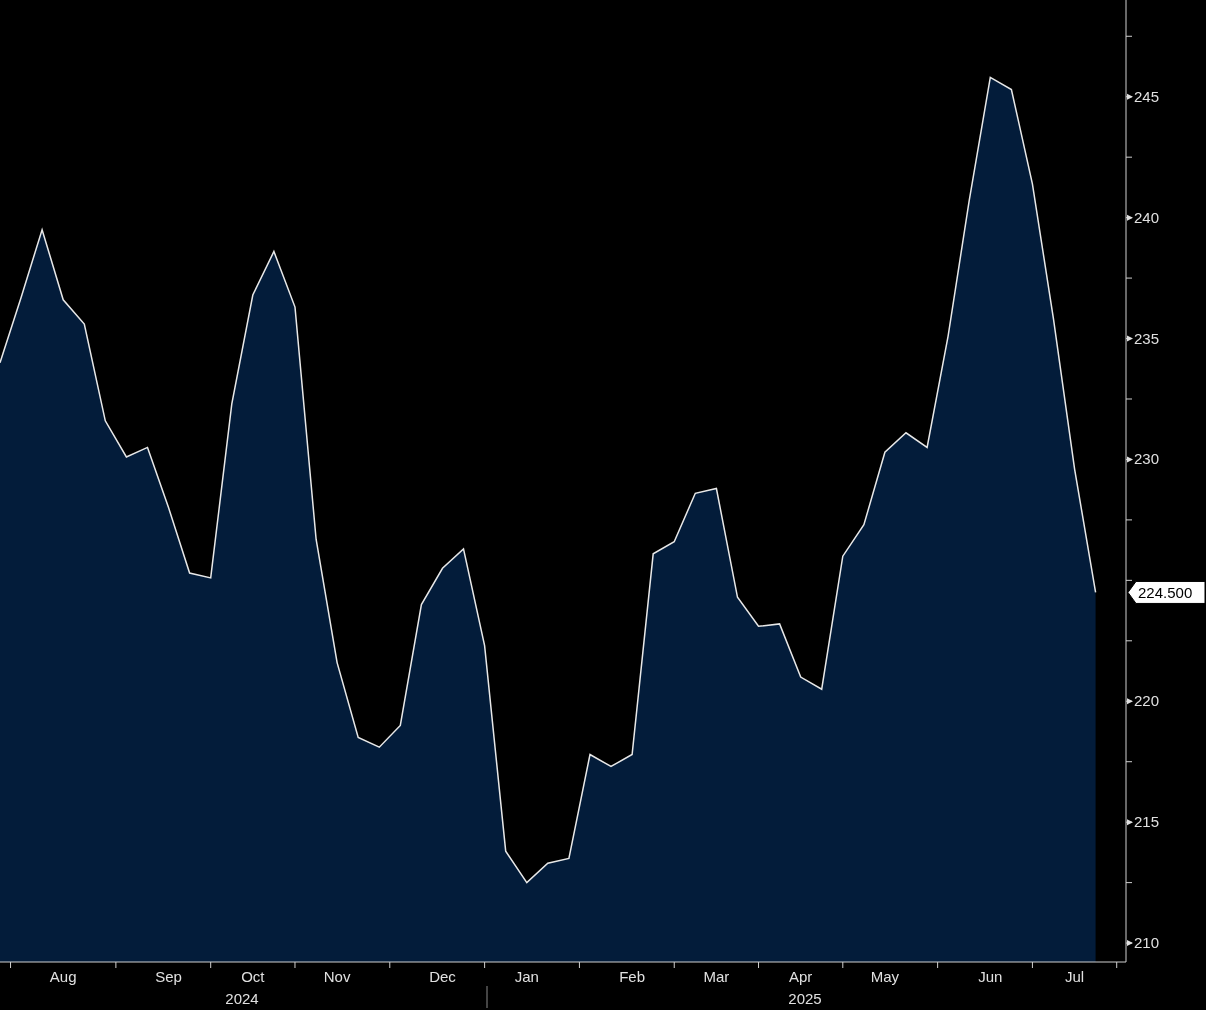  Describe the element at coordinates (990, 976) in the screenshot. I see `x-tick-label: Jun` at that location.